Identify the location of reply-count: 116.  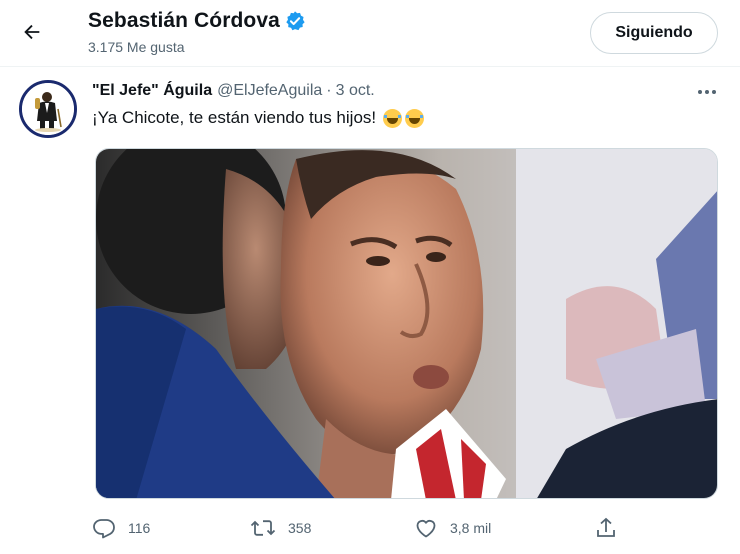
(139, 528).